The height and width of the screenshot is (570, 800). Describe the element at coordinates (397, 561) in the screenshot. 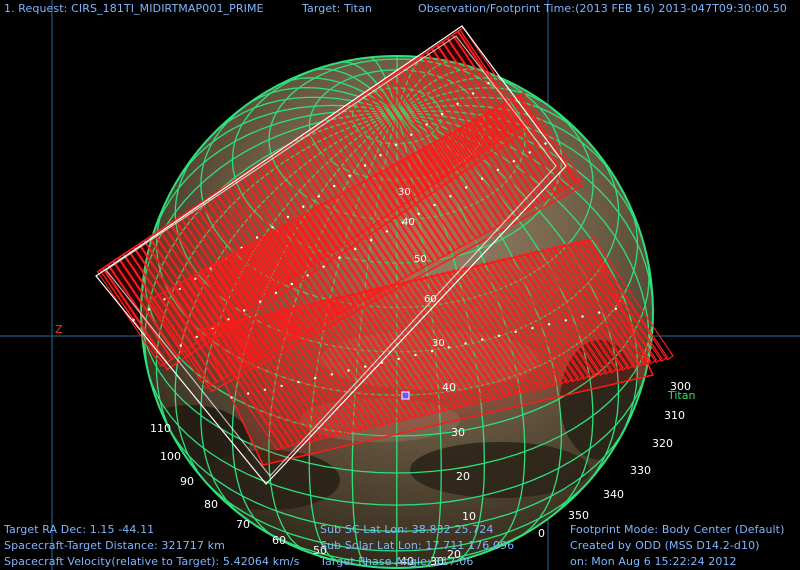

I see `phase-angle-readout: Target Phase Angle: 117.06` at that location.